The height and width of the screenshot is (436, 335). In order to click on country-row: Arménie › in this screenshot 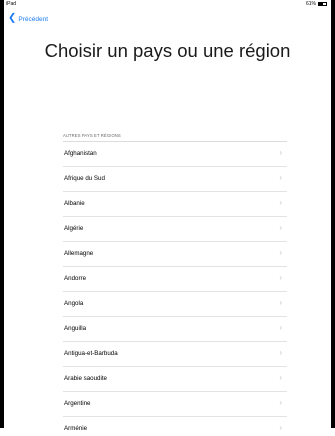, I will do `click(175, 426)`.